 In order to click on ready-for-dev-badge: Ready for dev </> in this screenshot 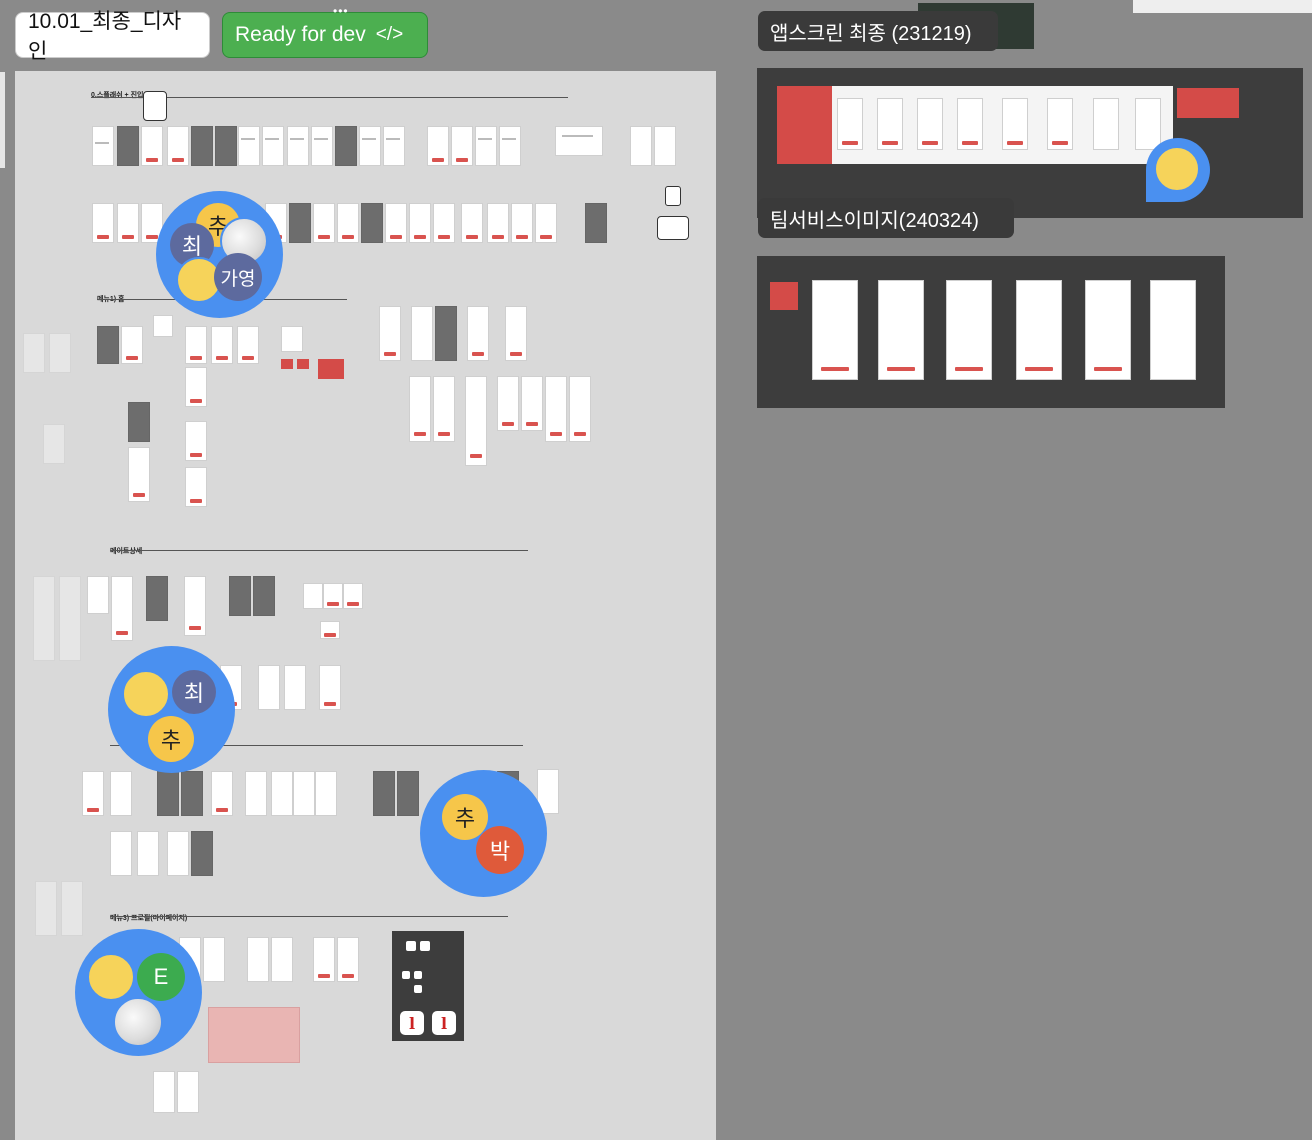, I will do `click(325, 35)`.